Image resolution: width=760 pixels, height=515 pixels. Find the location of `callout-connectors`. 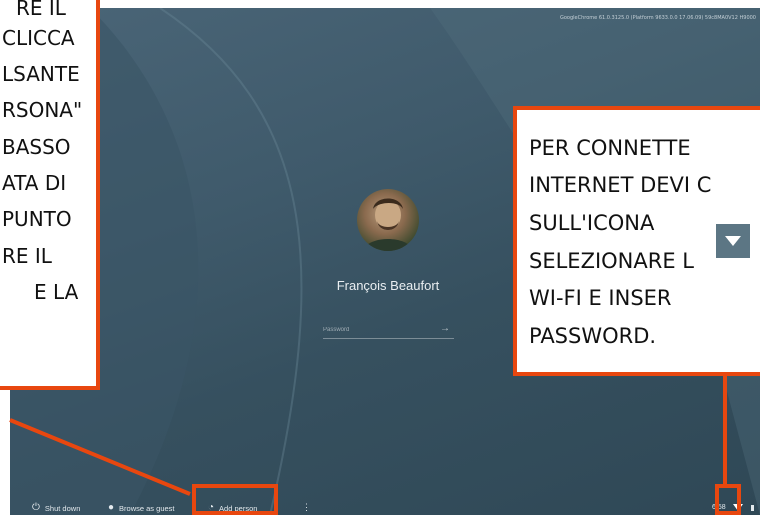

callout-connectors is located at coordinates (100, 457).